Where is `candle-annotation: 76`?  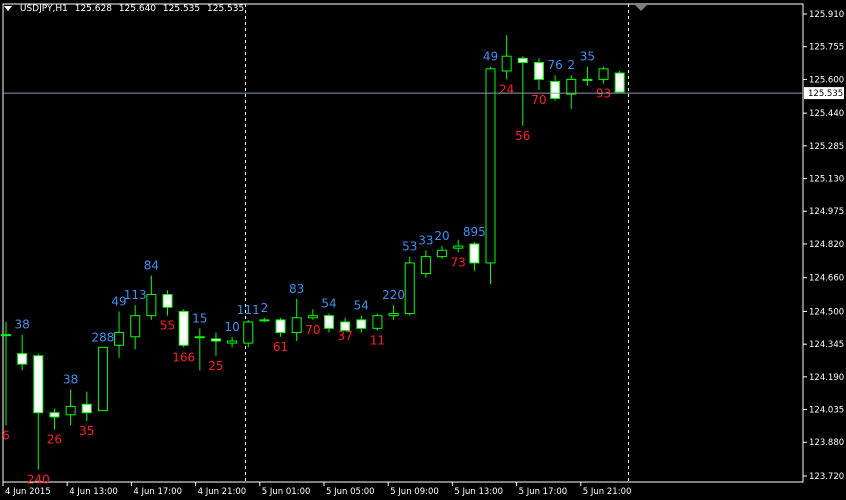 candle-annotation: 76 is located at coordinates (554, 65).